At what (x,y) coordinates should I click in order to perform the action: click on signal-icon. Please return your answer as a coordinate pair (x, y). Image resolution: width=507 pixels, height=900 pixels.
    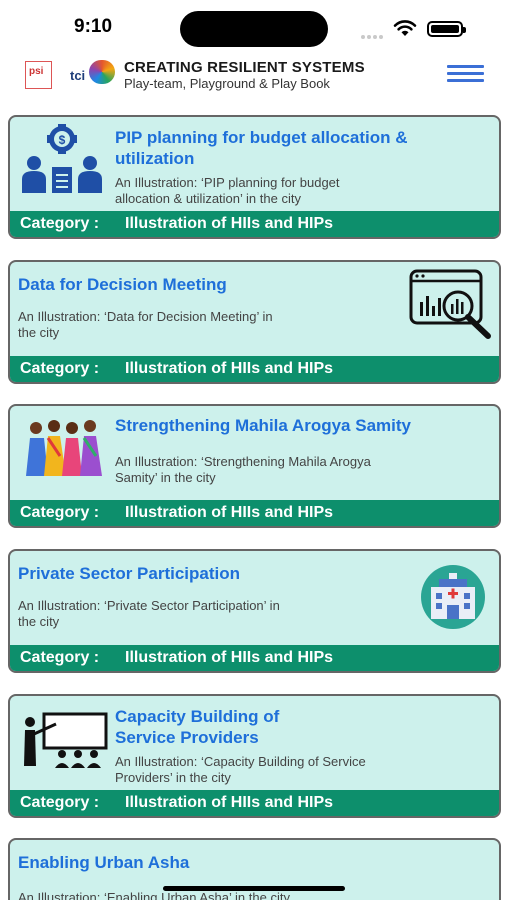
    Looking at the image, I should click on (373, 35).